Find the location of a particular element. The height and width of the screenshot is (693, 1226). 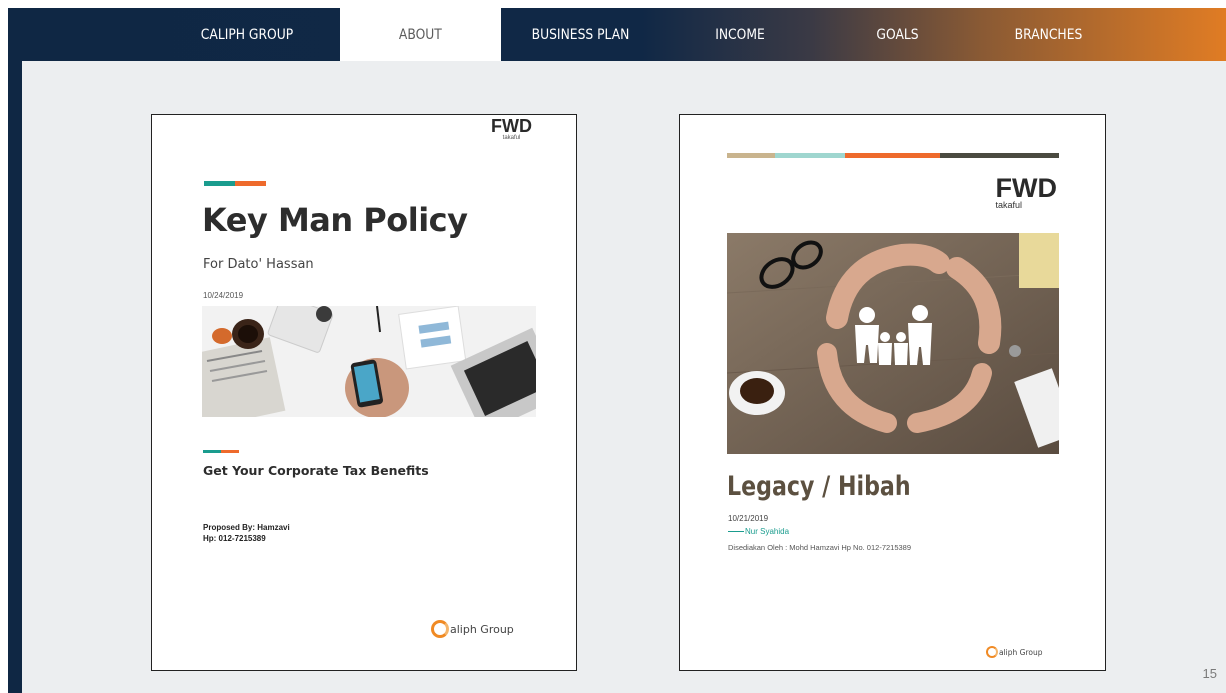

recipient-name: Nur Syahida is located at coordinates (758, 531).